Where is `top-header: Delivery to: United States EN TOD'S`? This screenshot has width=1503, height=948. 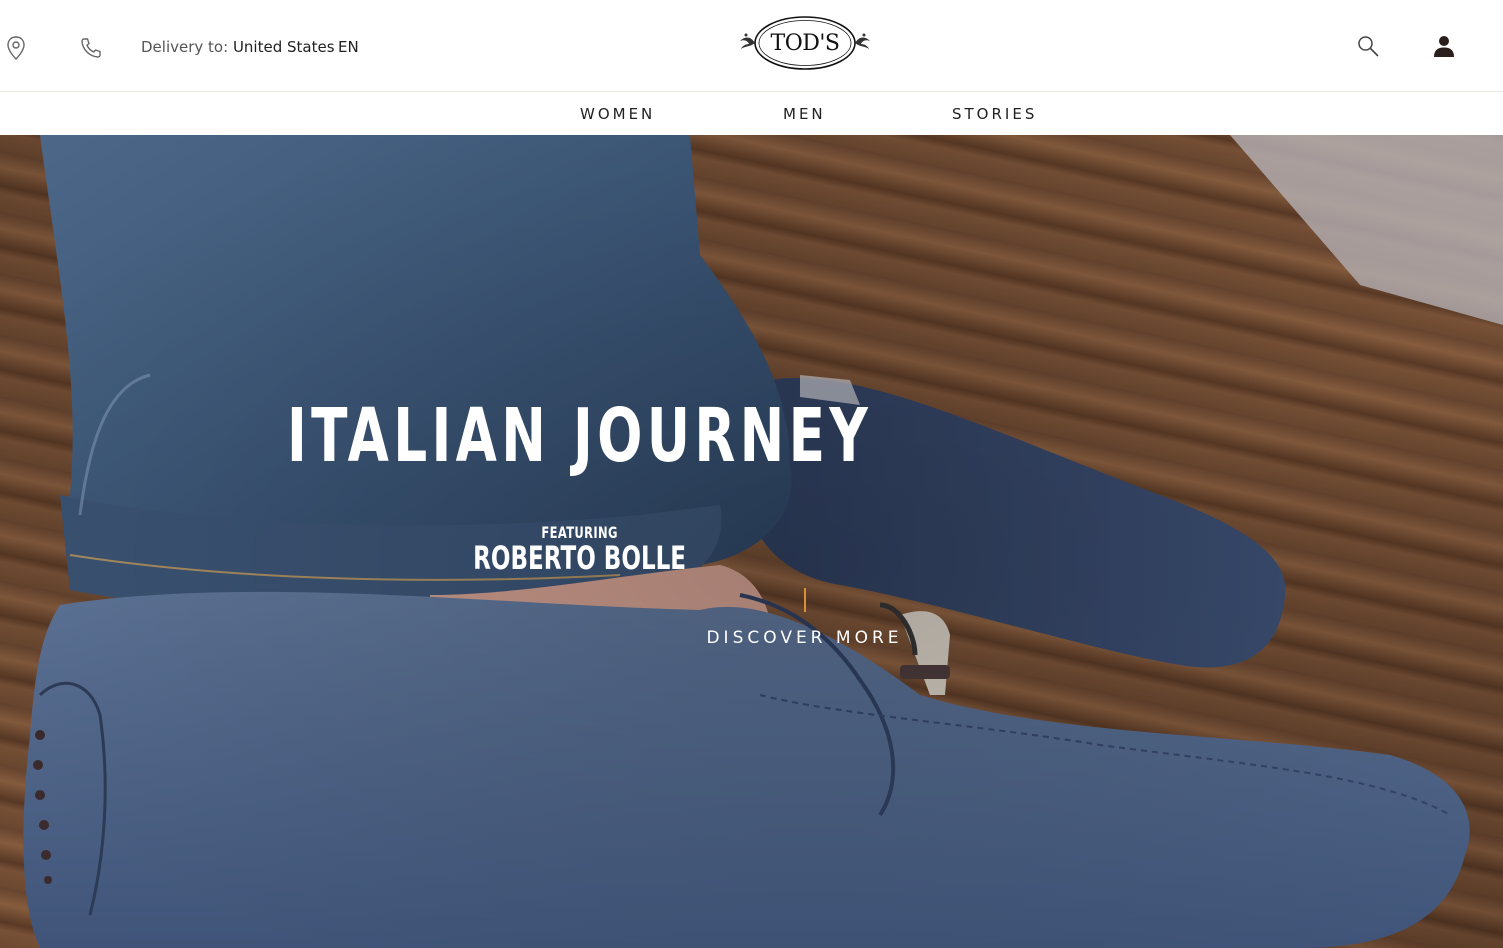
top-header: Delivery to: United States EN TOD'S is located at coordinates (751, 46).